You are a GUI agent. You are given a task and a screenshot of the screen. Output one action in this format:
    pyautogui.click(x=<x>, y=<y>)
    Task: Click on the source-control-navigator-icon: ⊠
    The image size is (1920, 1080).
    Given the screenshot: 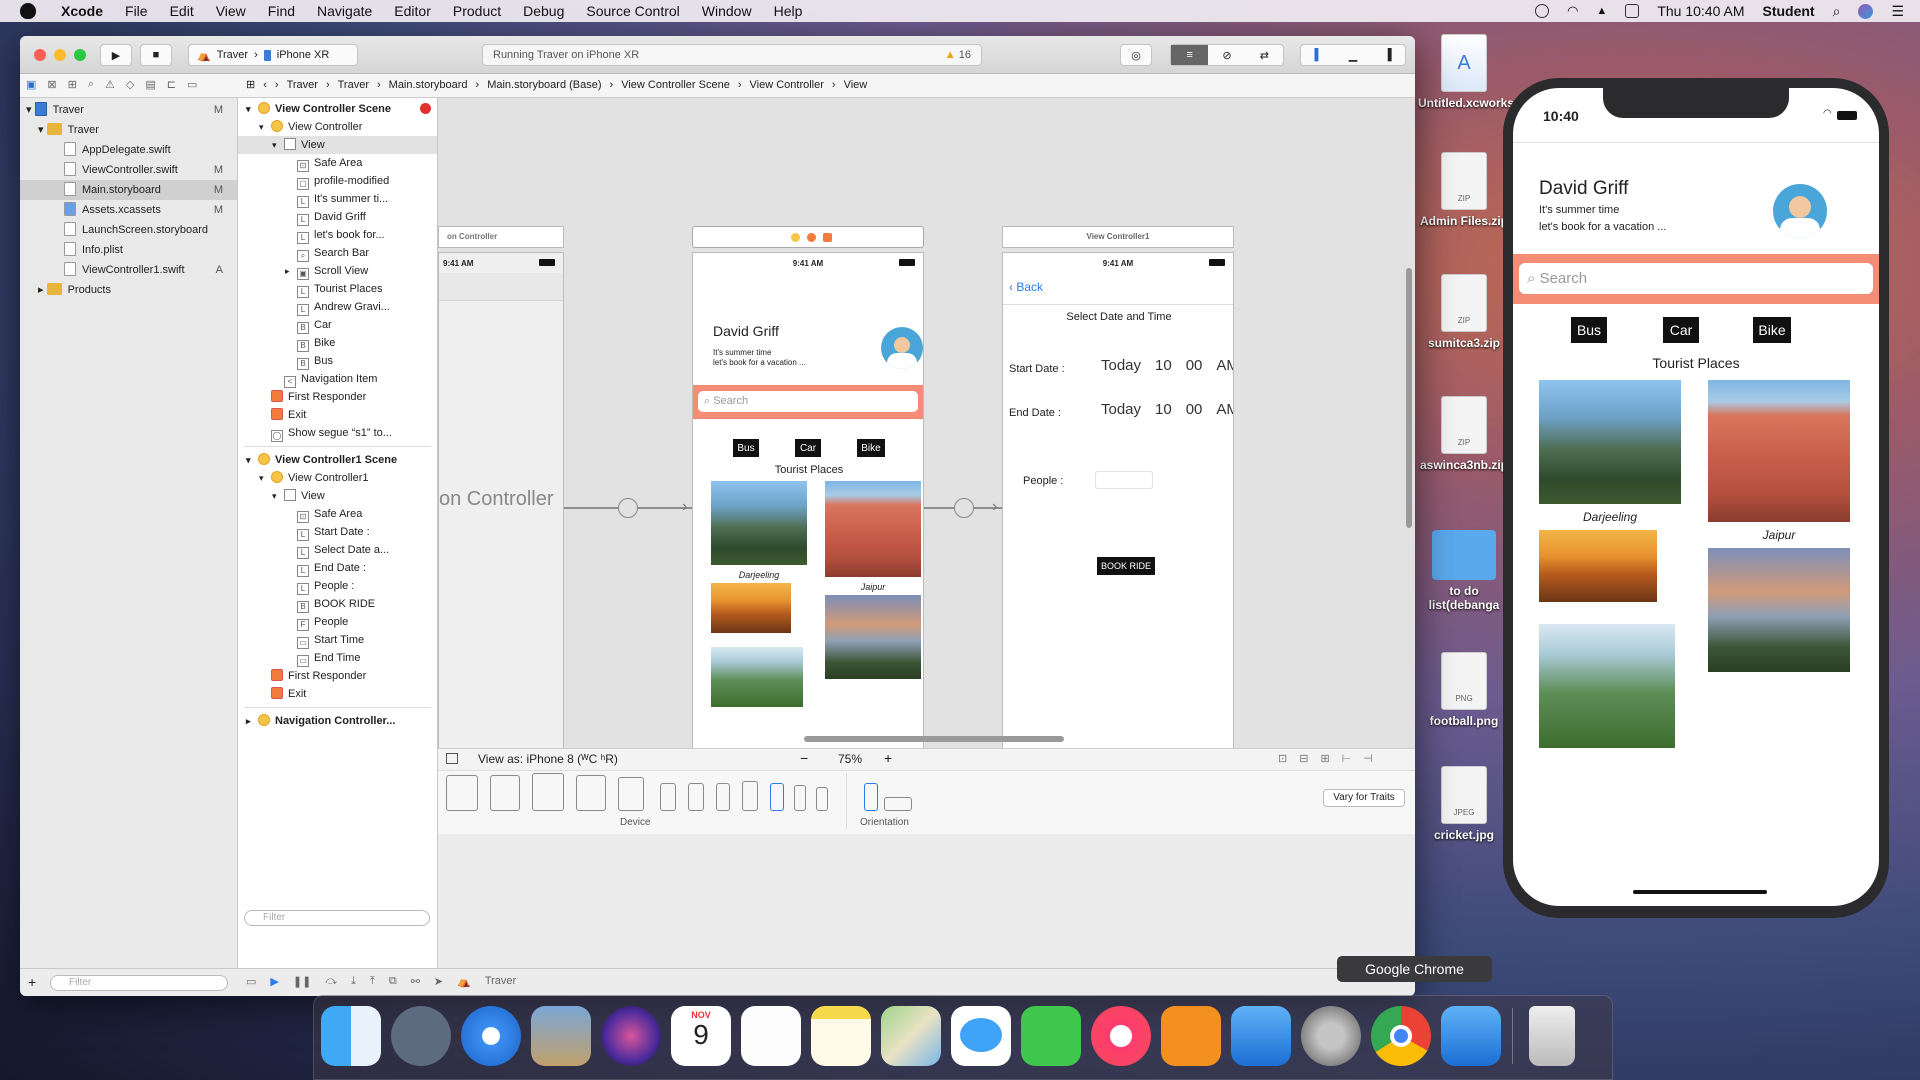 What is the action you would take?
    pyautogui.click(x=51, y=84)
    